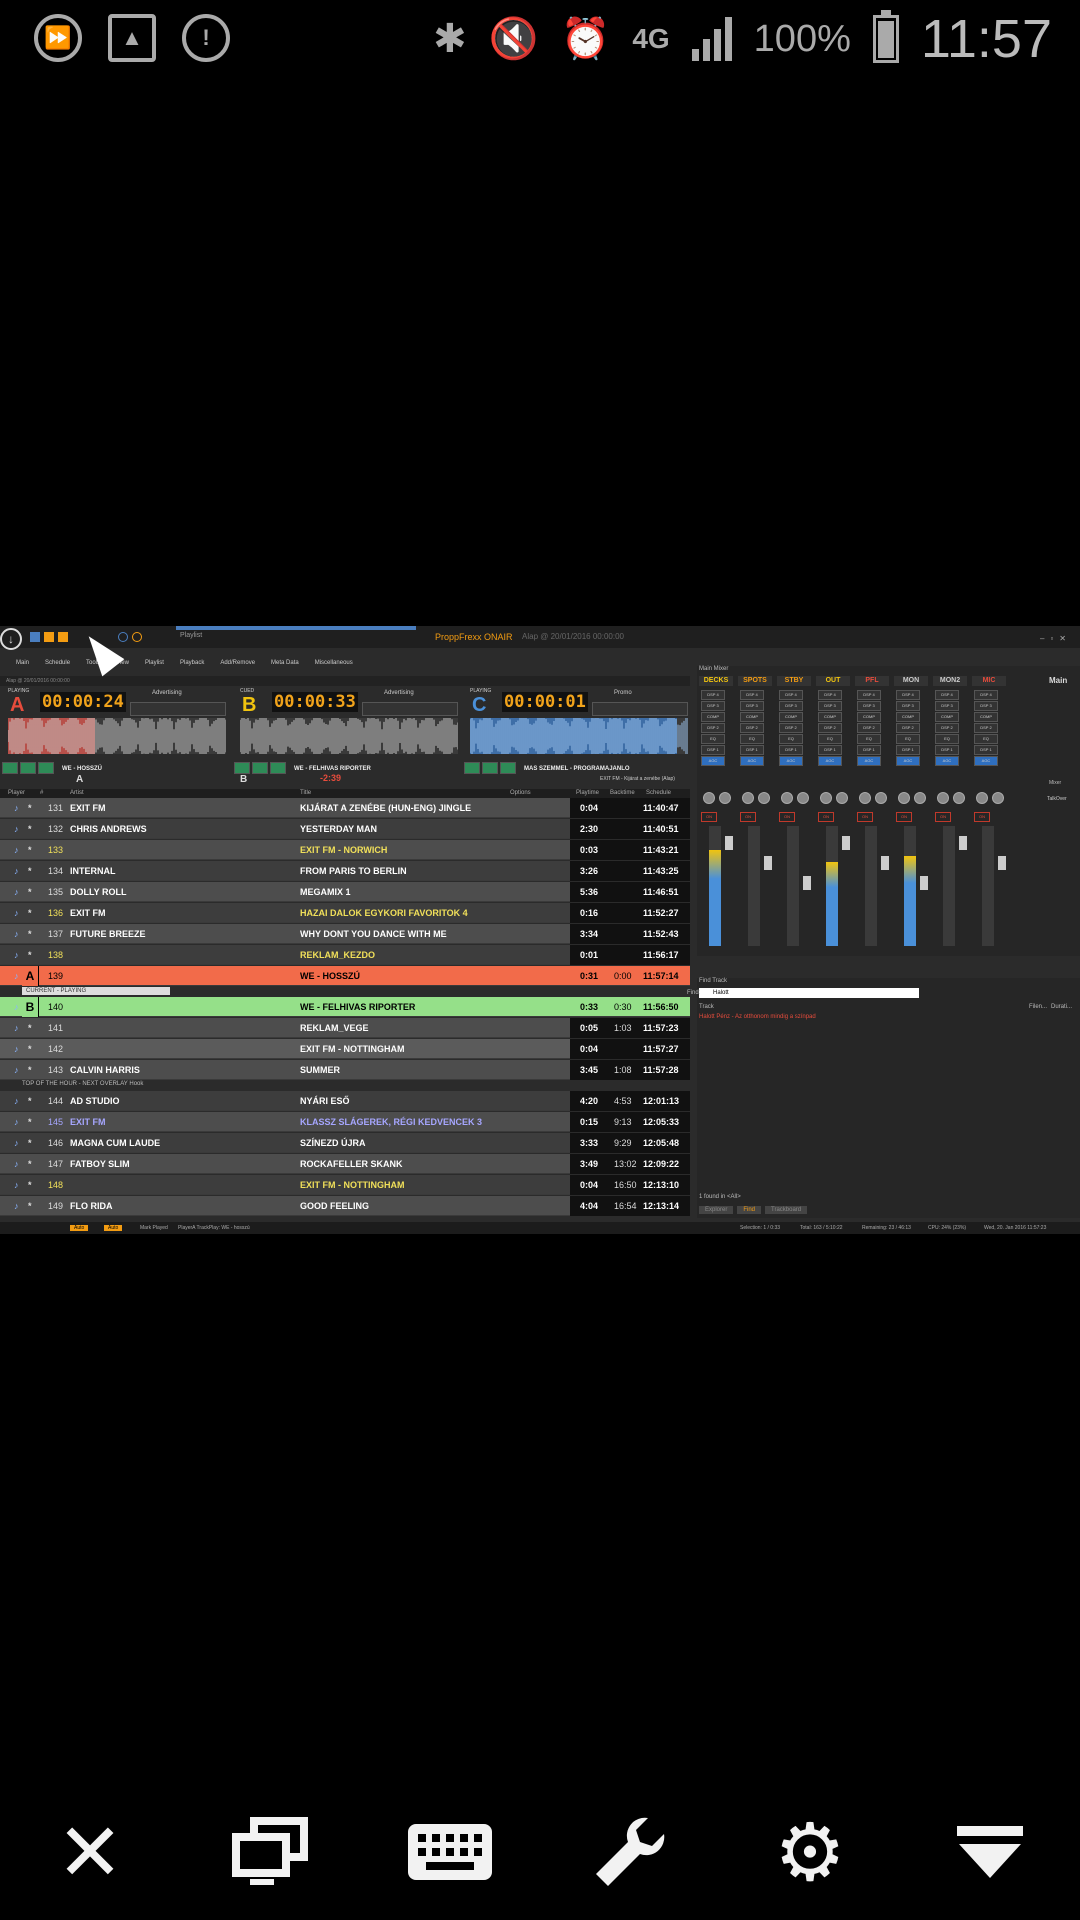  What do you see at coordinates (123, 637) in the screenshot?
I see `clock-icon` at bounding box center [123, 637].